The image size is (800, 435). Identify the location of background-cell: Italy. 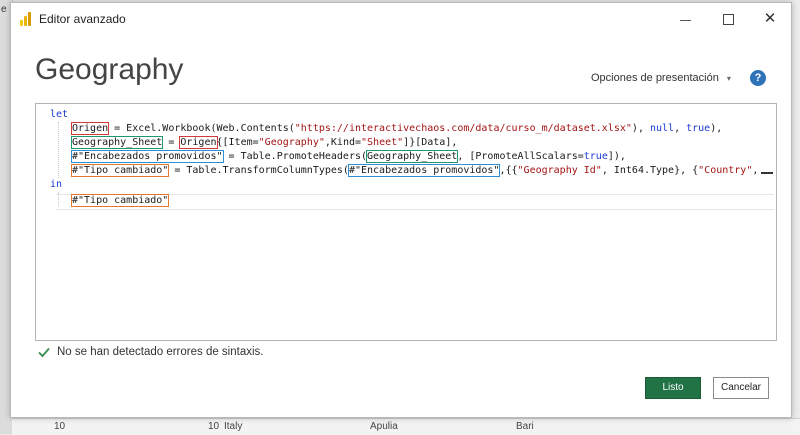
(233, 426).